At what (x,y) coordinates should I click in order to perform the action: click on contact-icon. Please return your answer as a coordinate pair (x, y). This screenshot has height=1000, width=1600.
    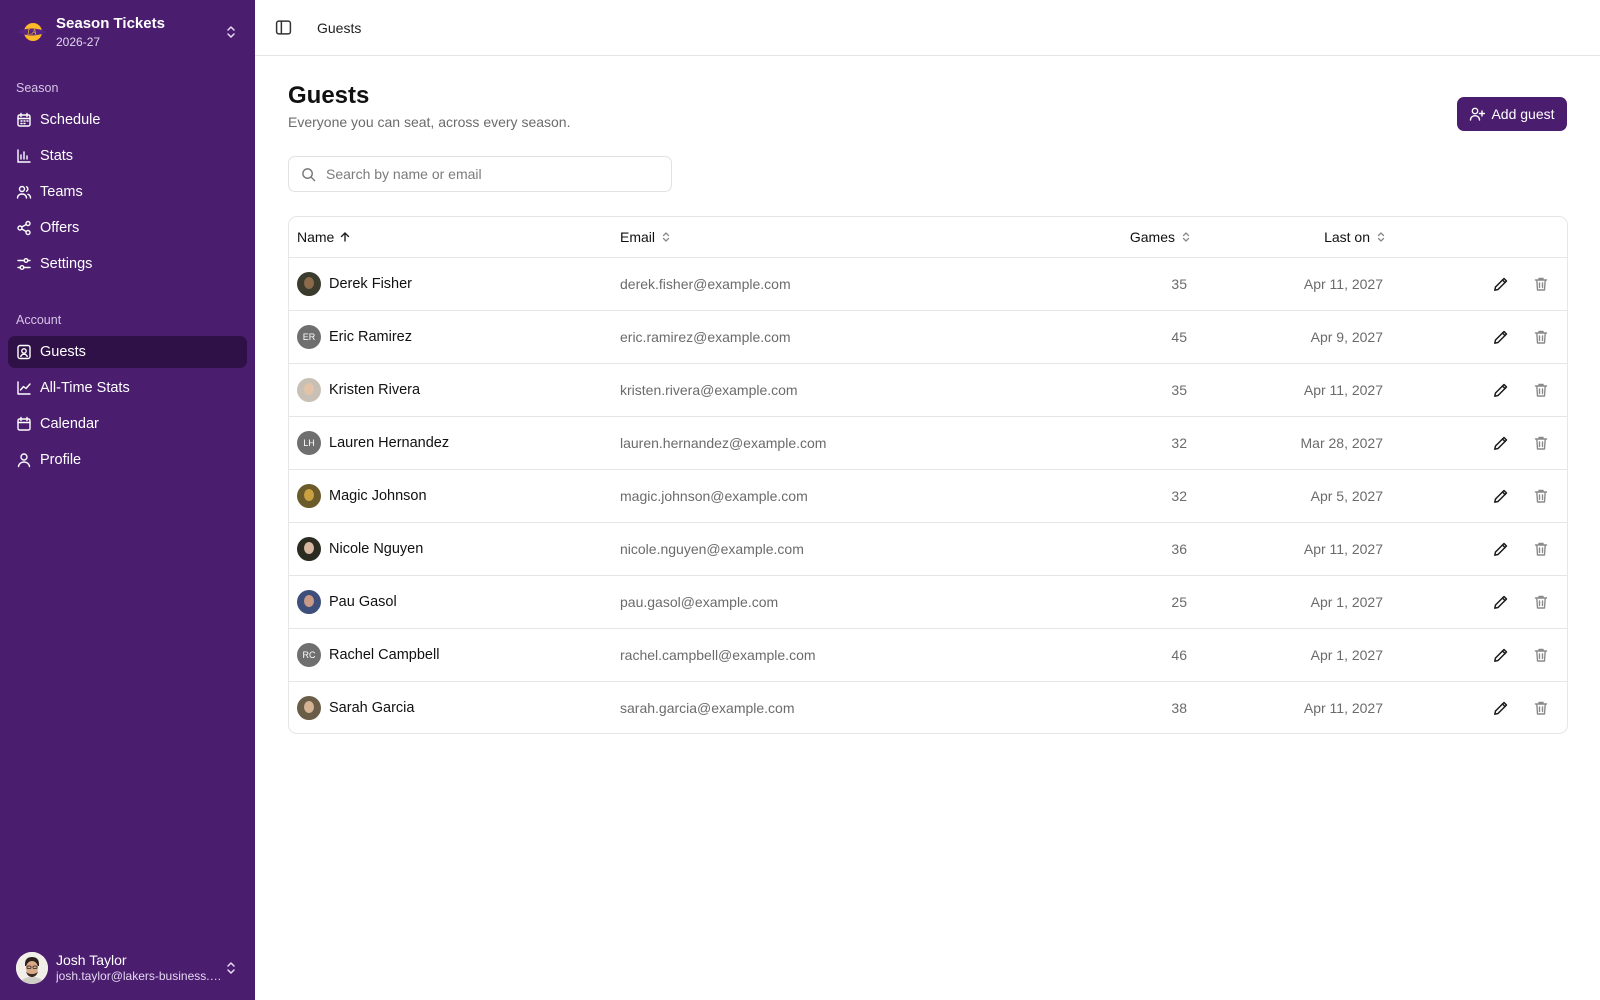
    Looking at the image, I should click on (24, 352).